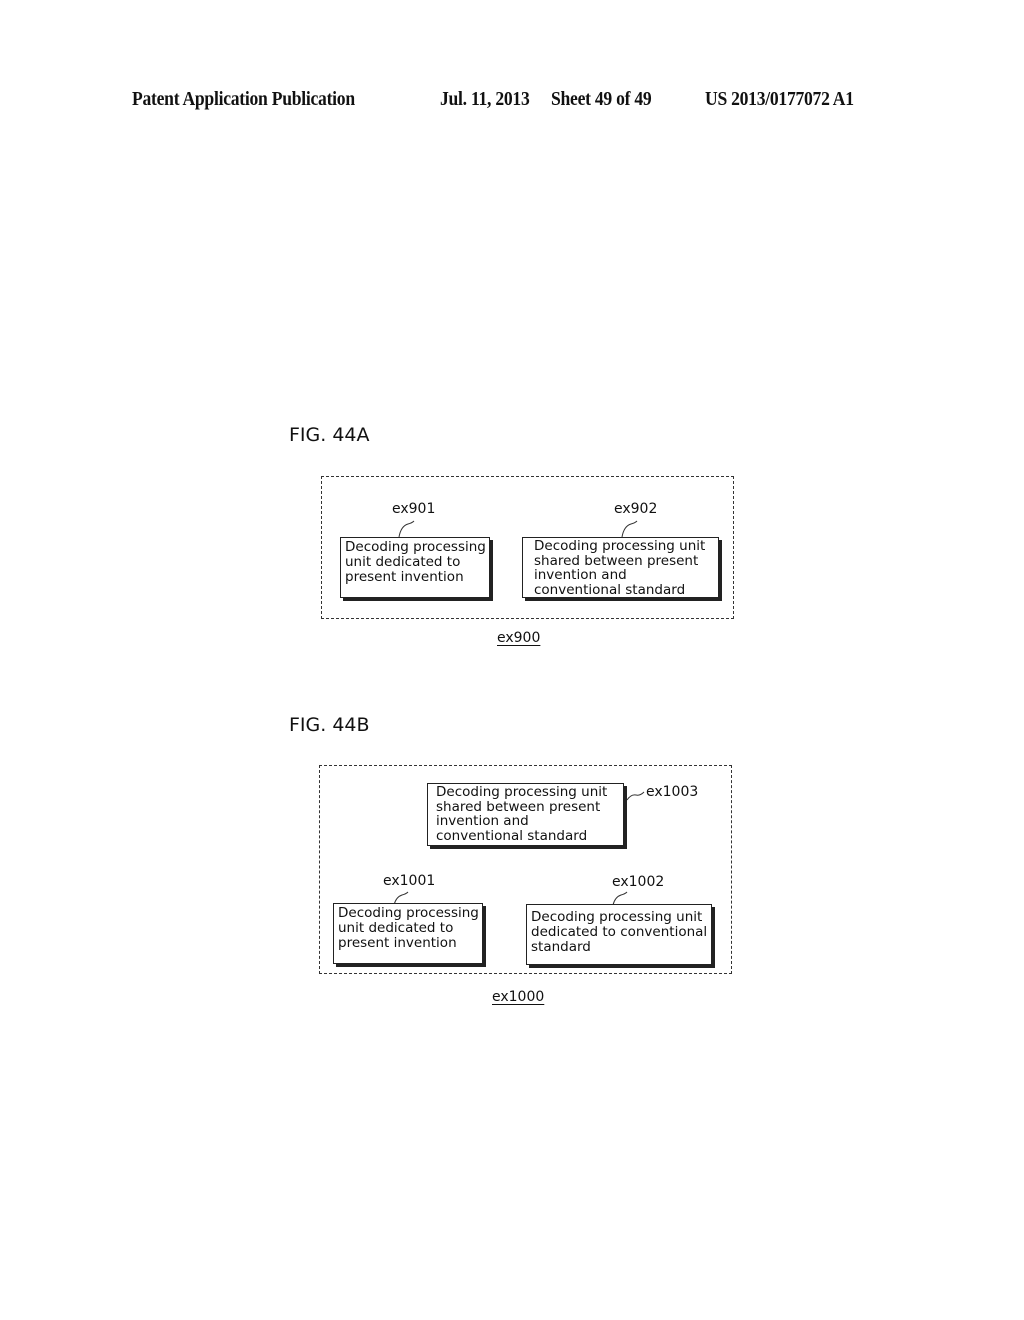  What do you see at coordinates (329, 725) in the screenshot?
I see `figure-label-44b: FIG. 44B` at bounding box center [329, 725].